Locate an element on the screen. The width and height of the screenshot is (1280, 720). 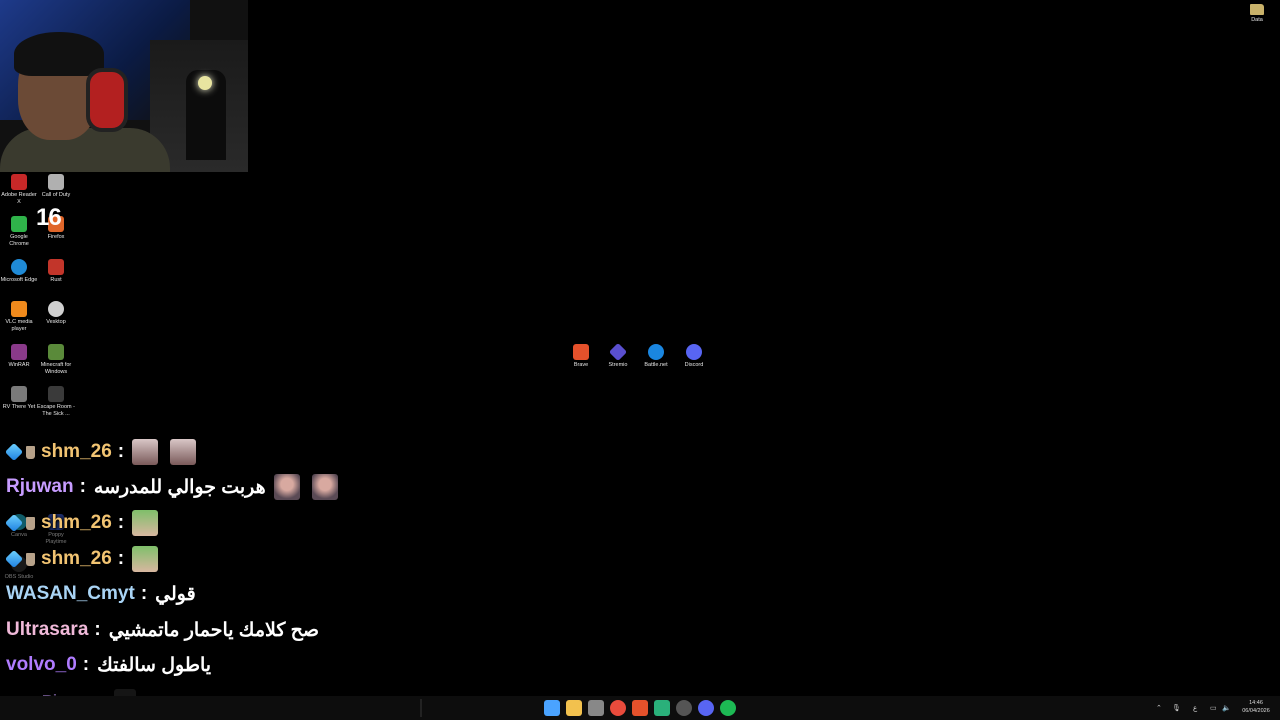
webcam-light is located at coordinates (205, 83).